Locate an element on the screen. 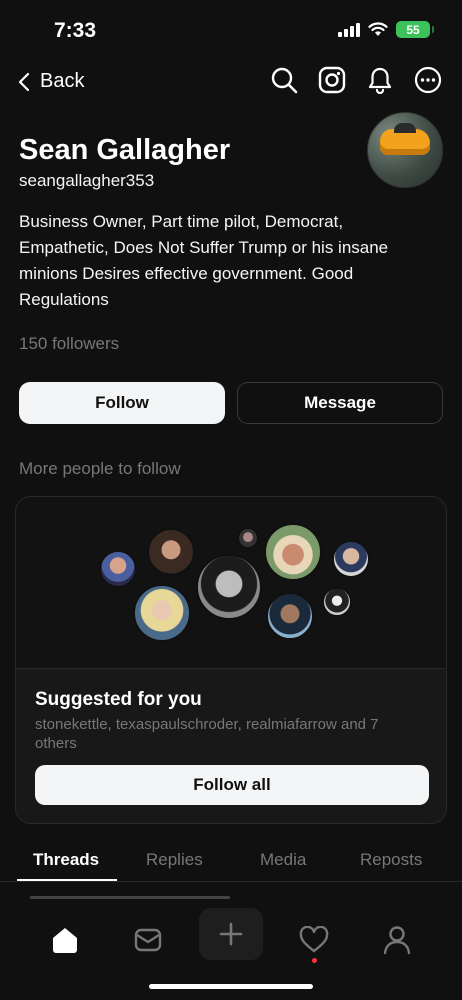  instagram-icon is located at coordinates (332, 80).